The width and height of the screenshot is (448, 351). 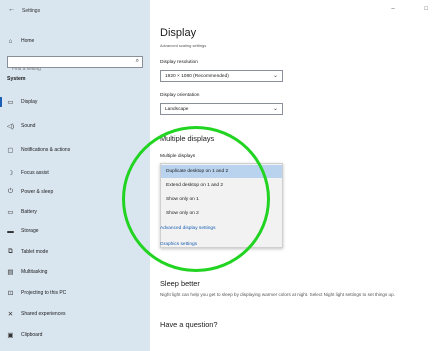 I want to click on scrolled-link-text: Advanced scaling settings, so click(x=183, y=46).